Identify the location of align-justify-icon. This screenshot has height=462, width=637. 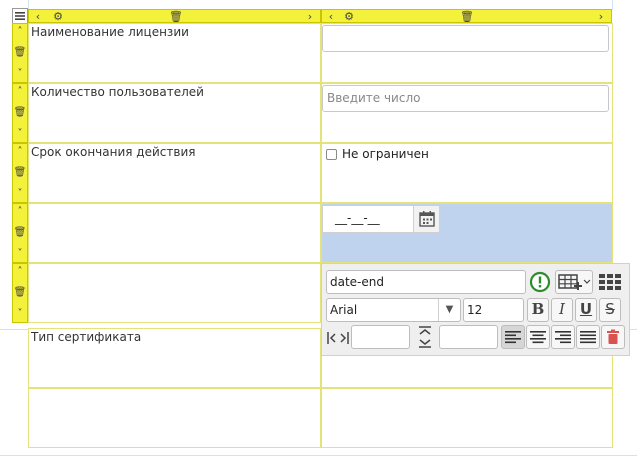
(588, 337).